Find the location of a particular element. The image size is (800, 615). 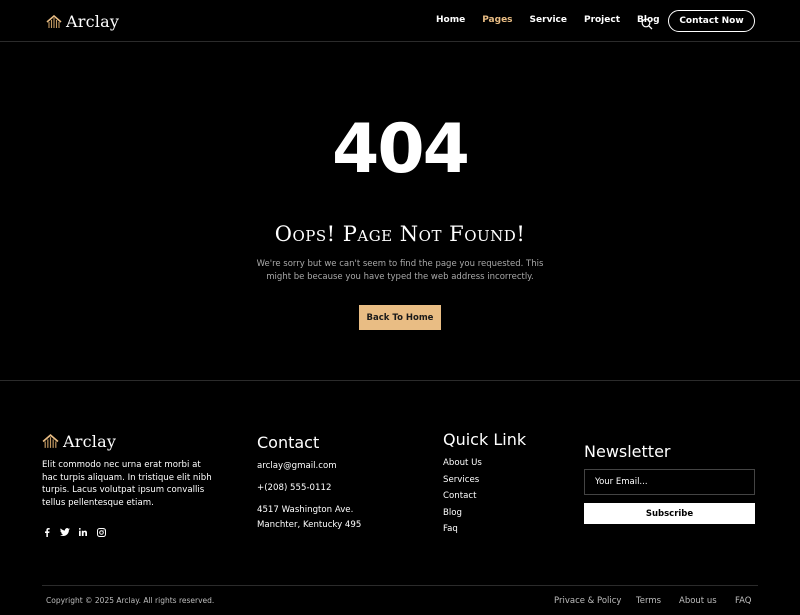

footer-link-about-us: About us is located at coordinates (698, 601).